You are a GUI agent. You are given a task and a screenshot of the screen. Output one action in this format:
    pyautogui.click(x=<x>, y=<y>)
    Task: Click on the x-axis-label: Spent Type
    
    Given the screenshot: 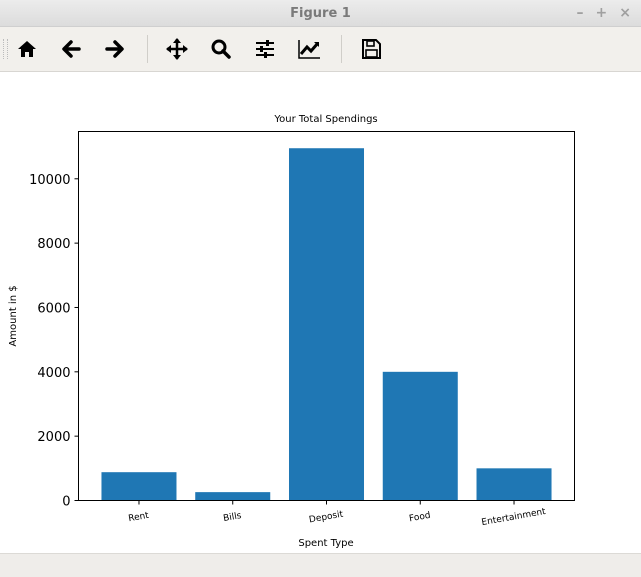 What is the action you would take?
    pyautogui.click(x=325, y=543)
    